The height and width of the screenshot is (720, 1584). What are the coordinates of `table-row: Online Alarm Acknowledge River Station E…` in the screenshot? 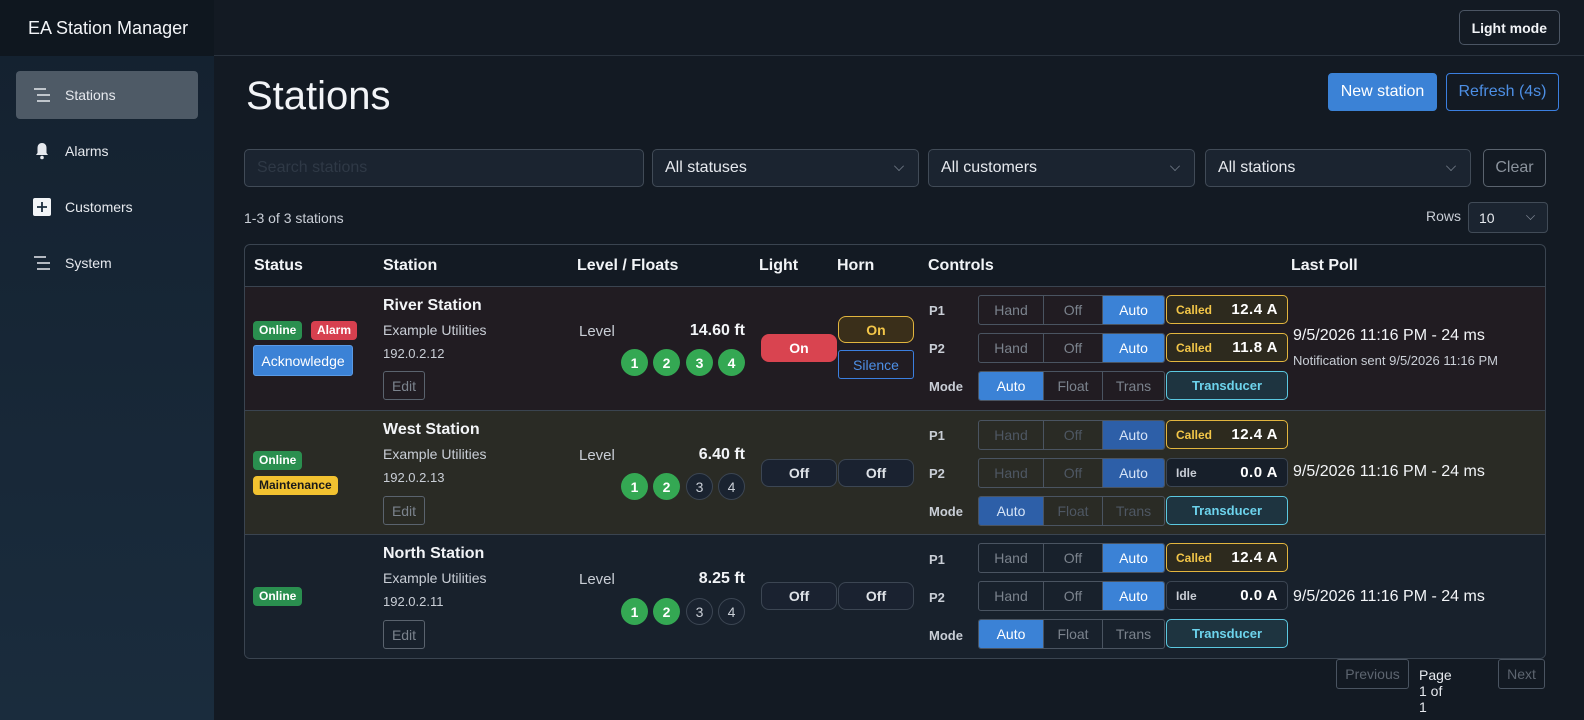 It's located at (895, 349).